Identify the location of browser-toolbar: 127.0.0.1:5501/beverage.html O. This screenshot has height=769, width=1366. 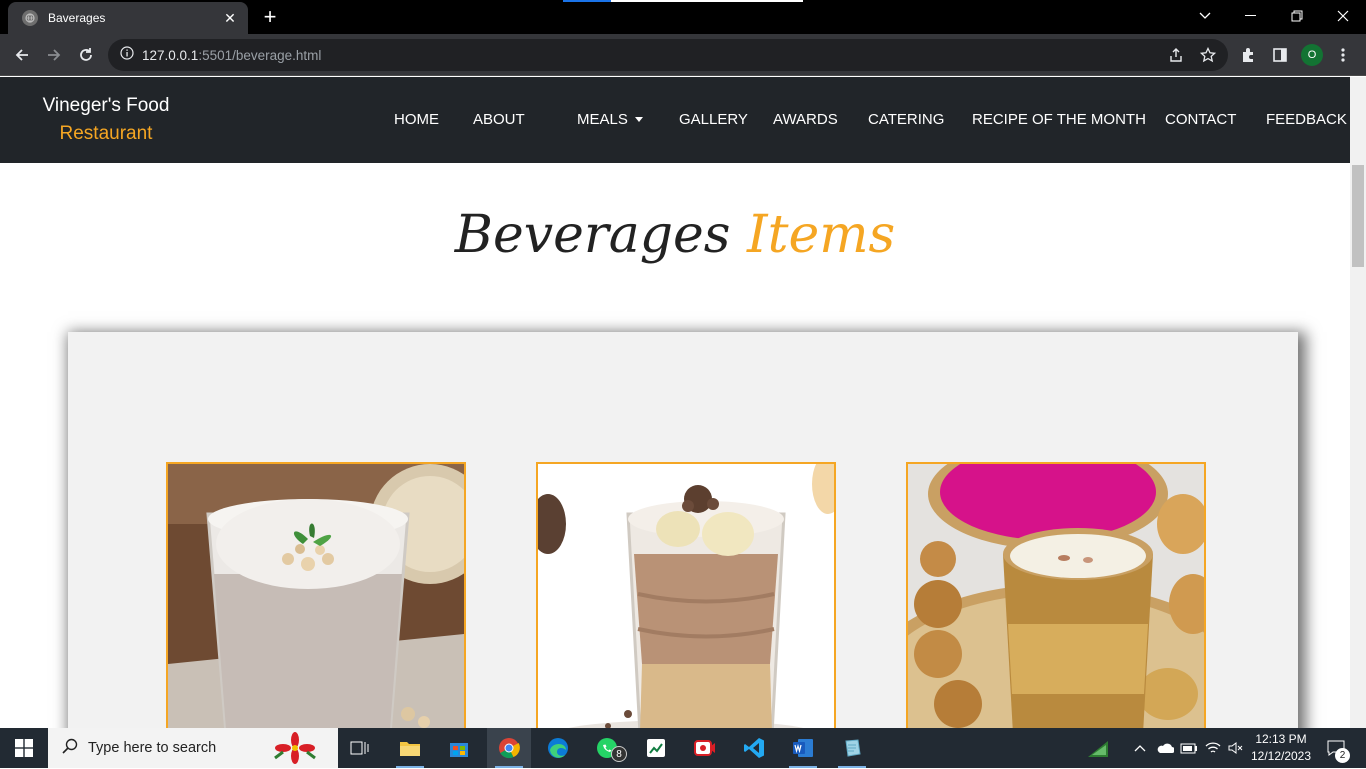
(683, 55).